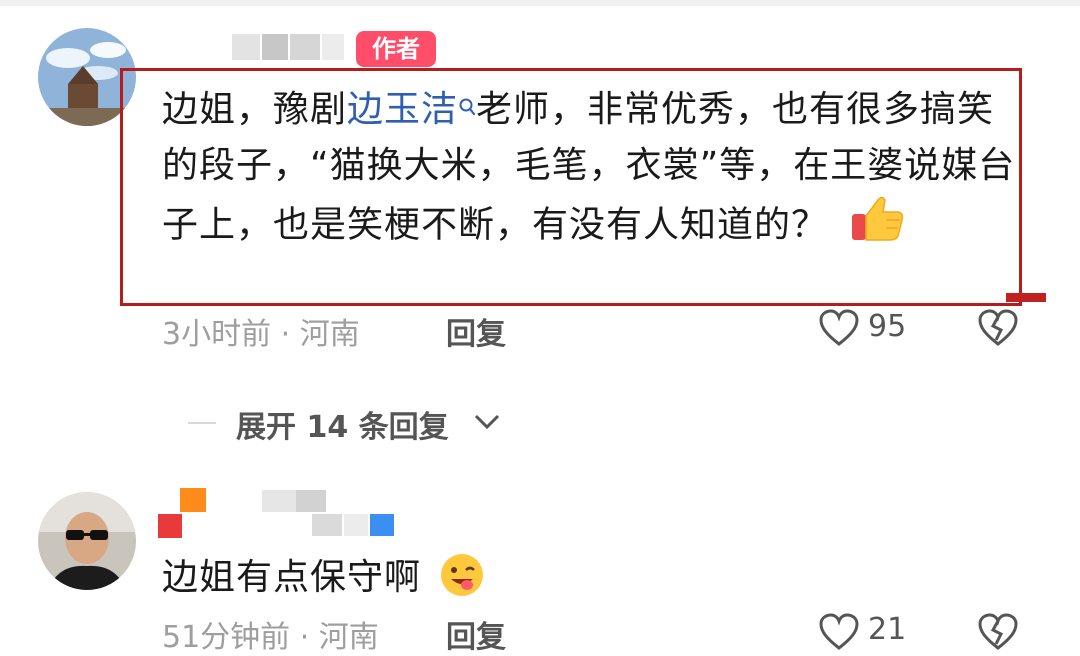 The width and height of the screenshot is (1080, 656). Describe the element at coordinates (396, 49) in the screenshot. I see `author-tag: 作者` at that location.